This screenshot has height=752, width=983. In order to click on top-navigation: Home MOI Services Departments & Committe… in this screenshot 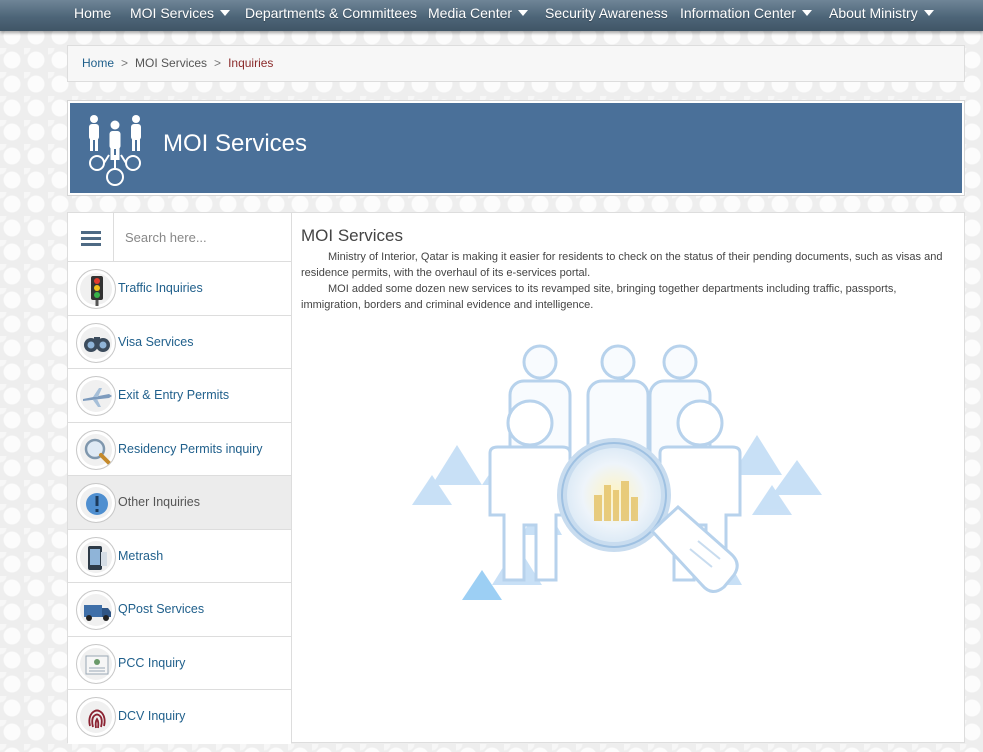, I will do `click(491, 15)`.